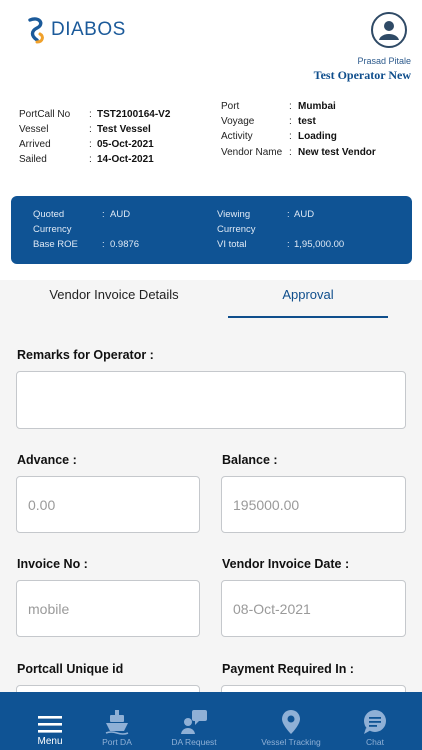  What do you see at coordinates (362, 75) in the screenshot?
I see `user-role: Test Operator New` at bounding box center [362, 75].